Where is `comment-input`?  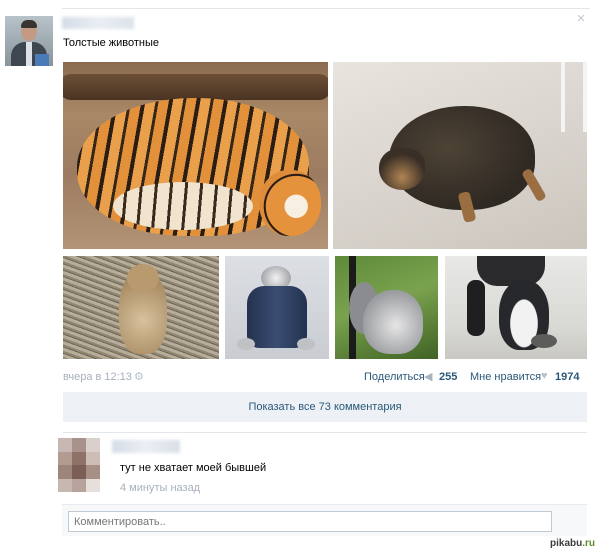
comment-input is located at coordinates (310, 521).